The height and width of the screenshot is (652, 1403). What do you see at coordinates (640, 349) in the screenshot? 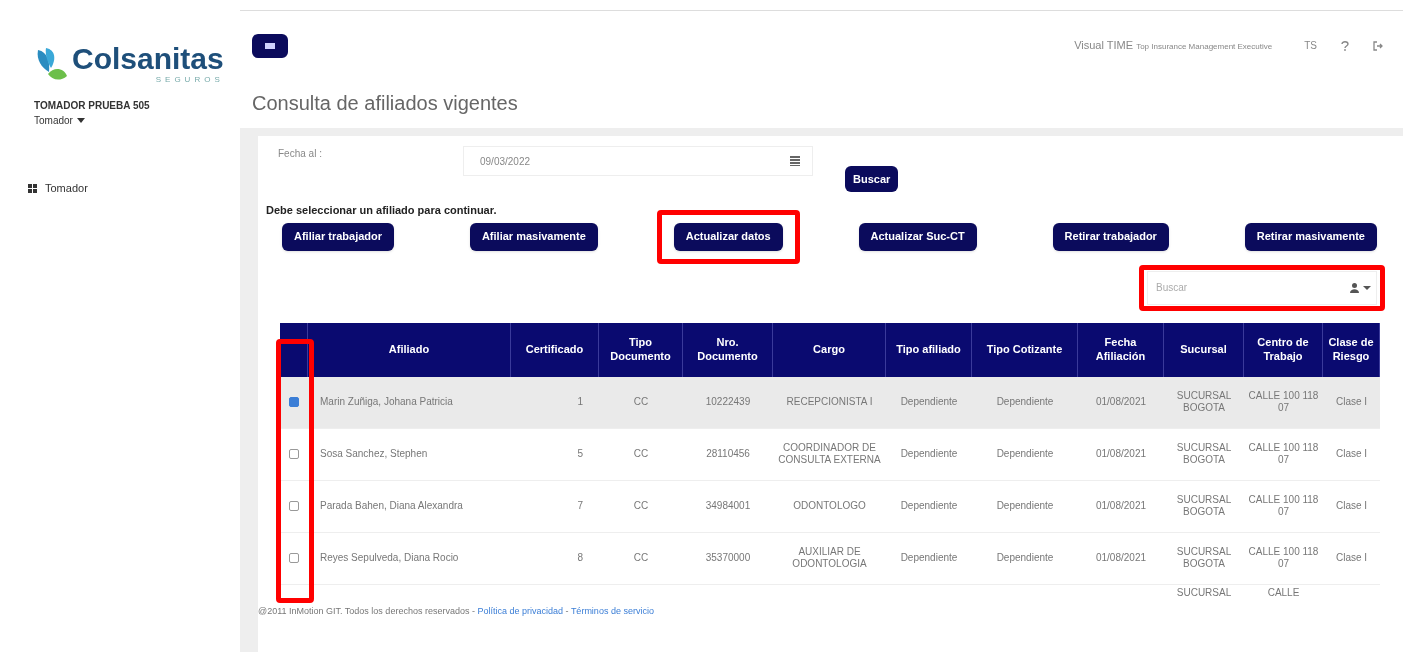
I see `column-header: Tipo Documento` at bounding box center [640, 349].